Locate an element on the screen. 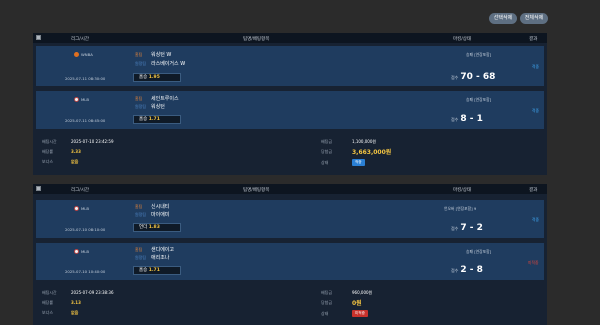 The height and width of the screenshot is (325, 600). home-team: 워싱턴 W is located at coordinates (161, 55).